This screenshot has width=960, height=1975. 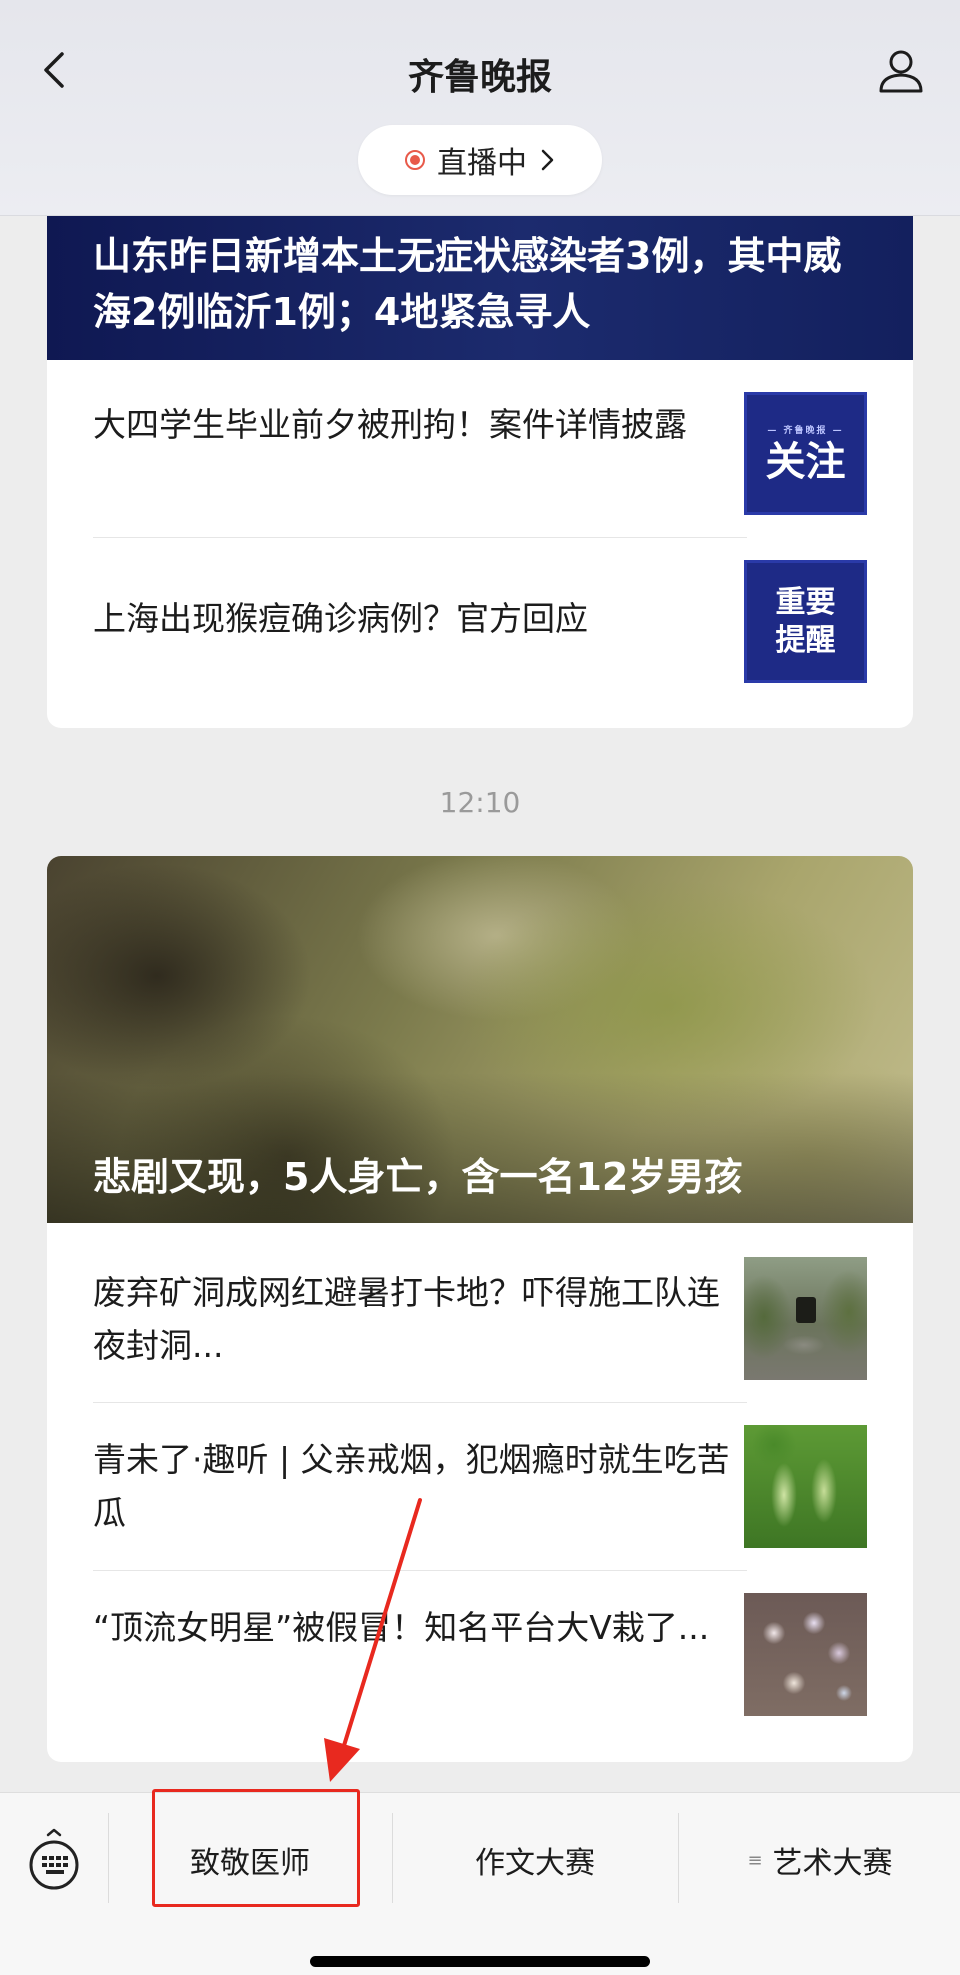 What do you see at coordinates (467, 284) in the screenshot?
I see `headline-title: 山东昨日新增本土无症状感染者3例，其中威海2例临沂1例；4地紧急寻人` at bounding box center [467, 284].